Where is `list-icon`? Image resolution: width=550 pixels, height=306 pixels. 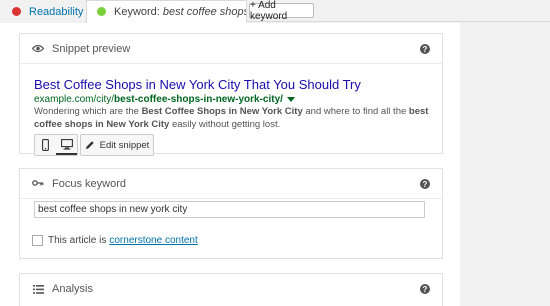 list-icon is located at coordinates (38, 289).